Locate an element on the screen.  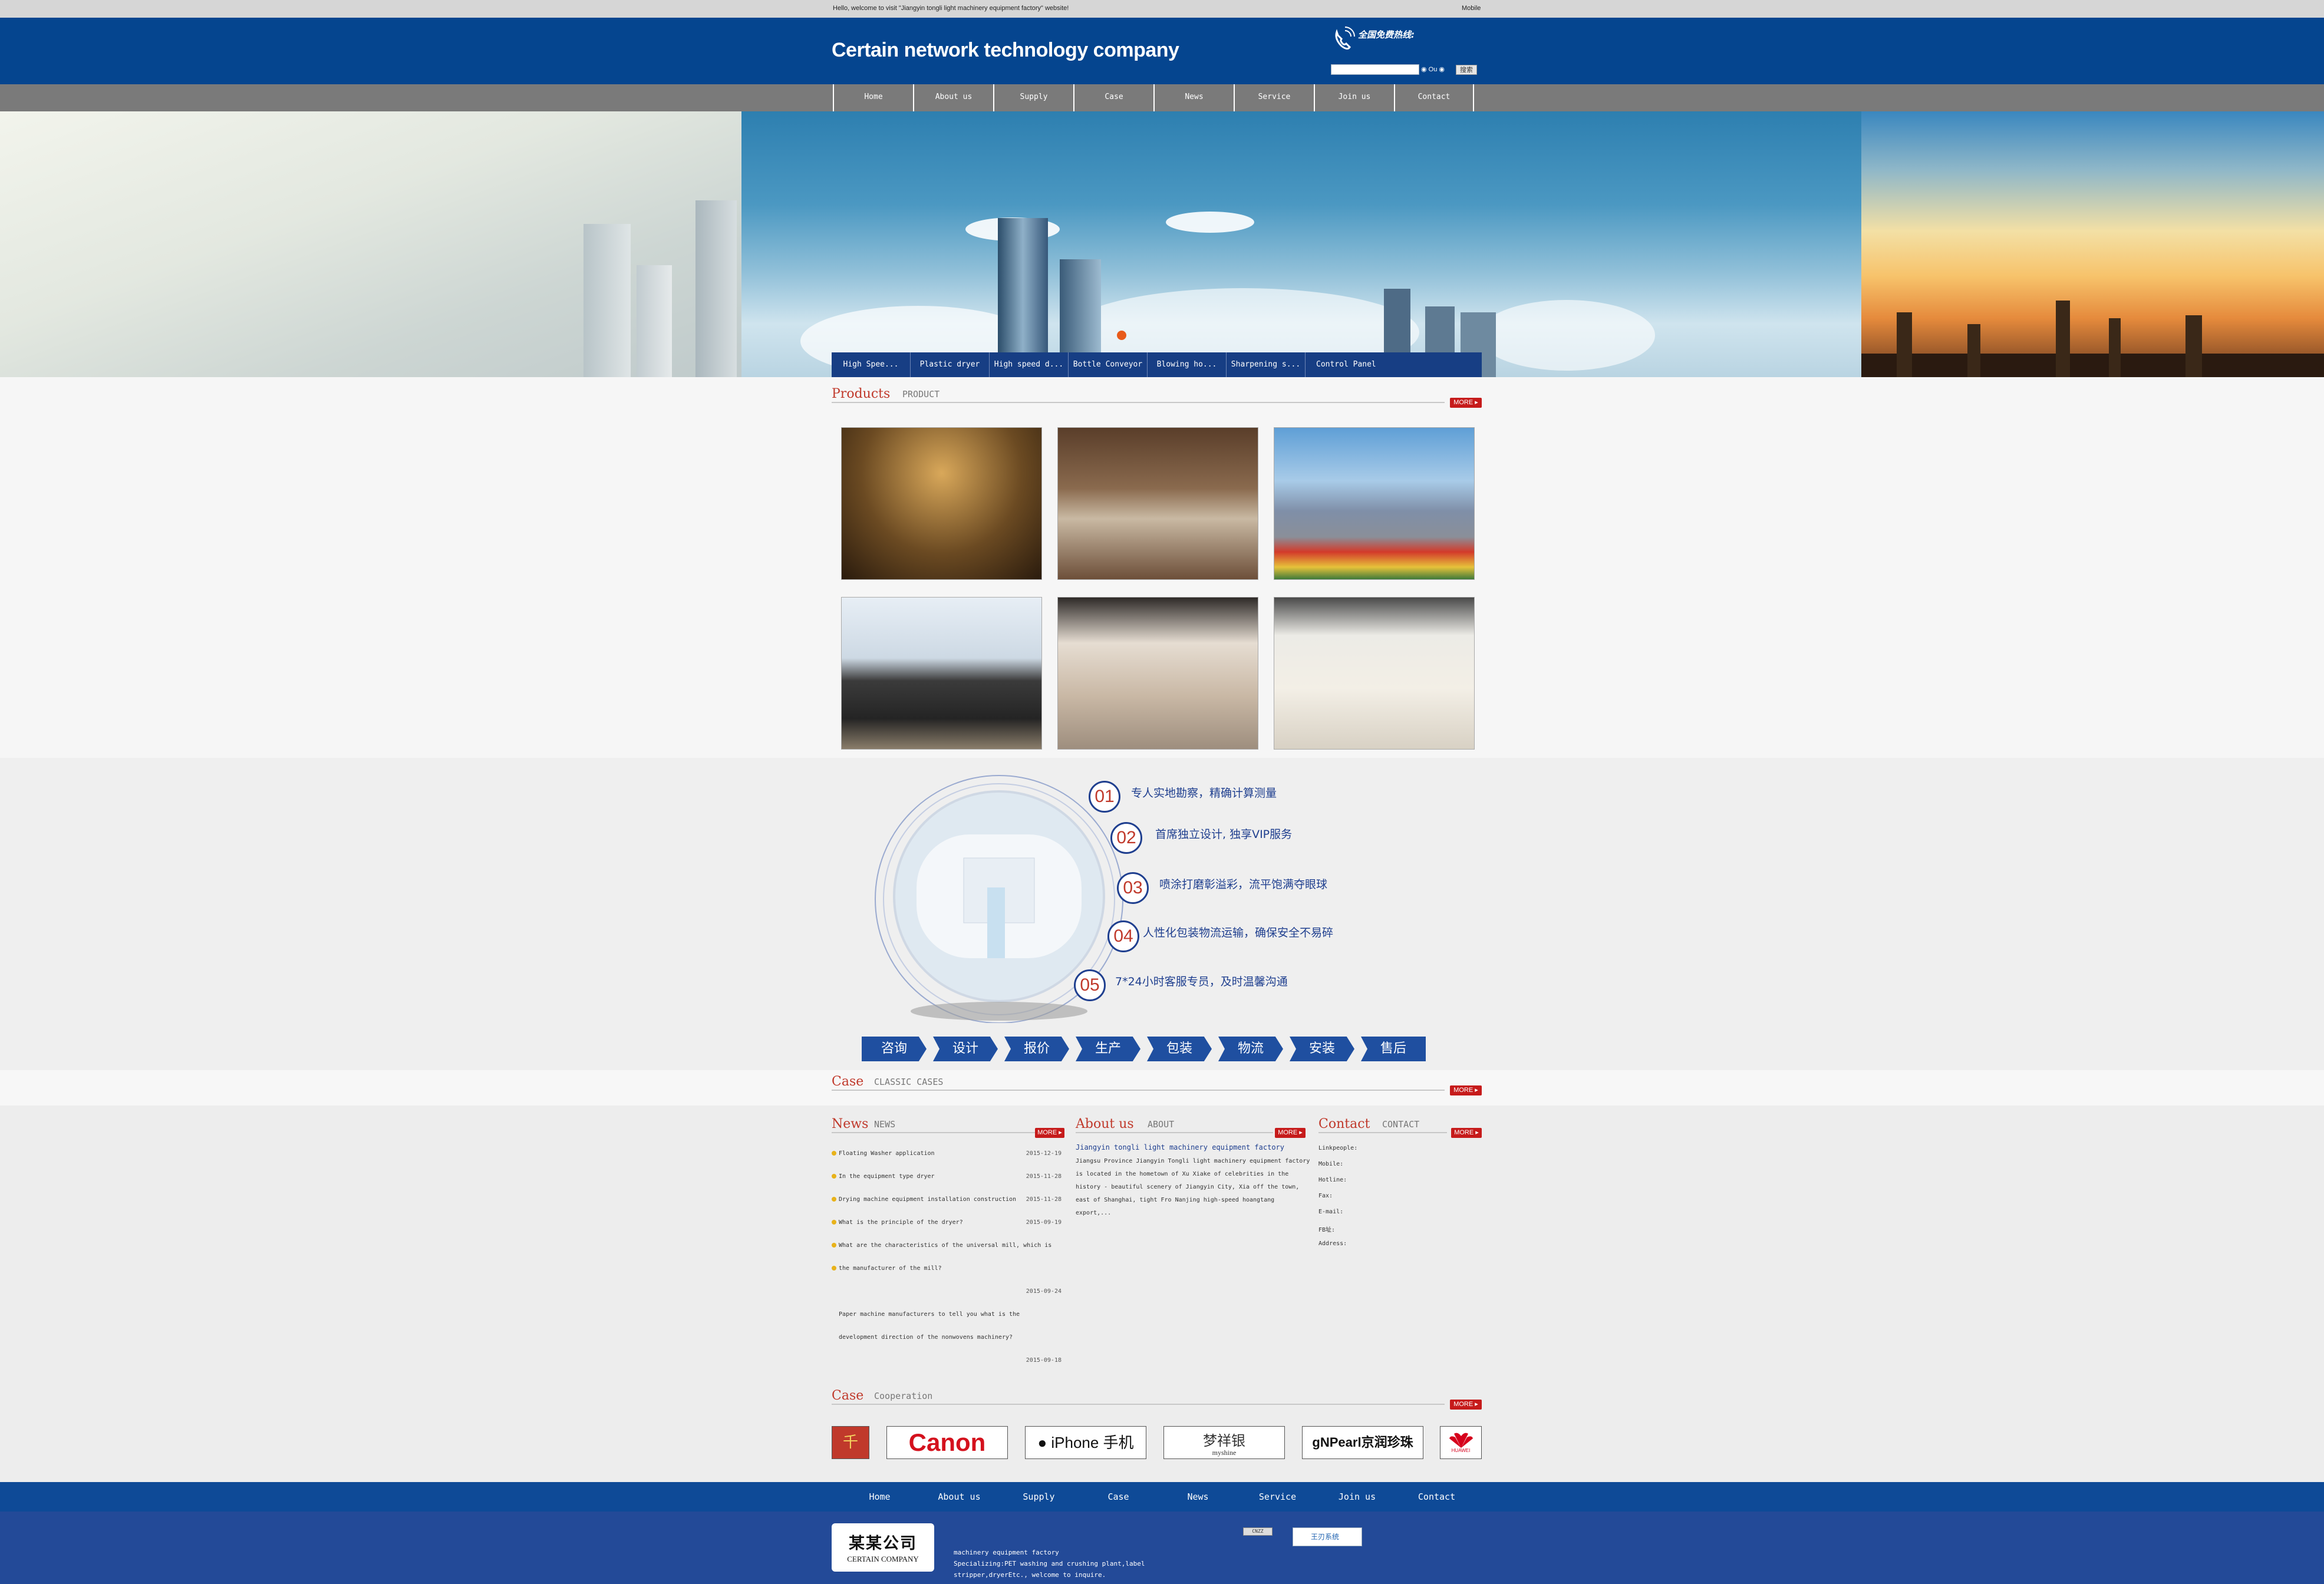
footer-logo: 某某公司 CERTAIN COMPANY is located at coordinates (883, 1547).